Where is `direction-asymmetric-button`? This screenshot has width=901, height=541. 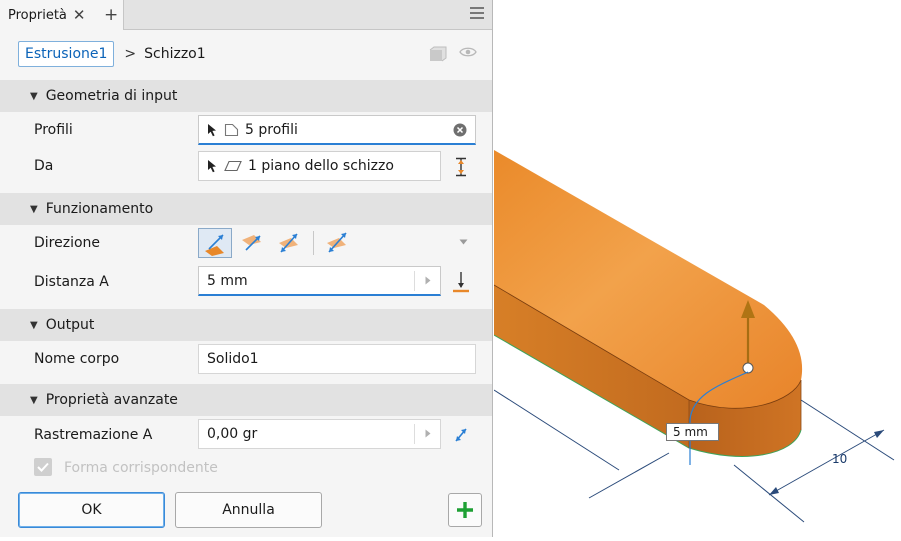
direction-asymmetric-button is located at coordinates (338, 243).